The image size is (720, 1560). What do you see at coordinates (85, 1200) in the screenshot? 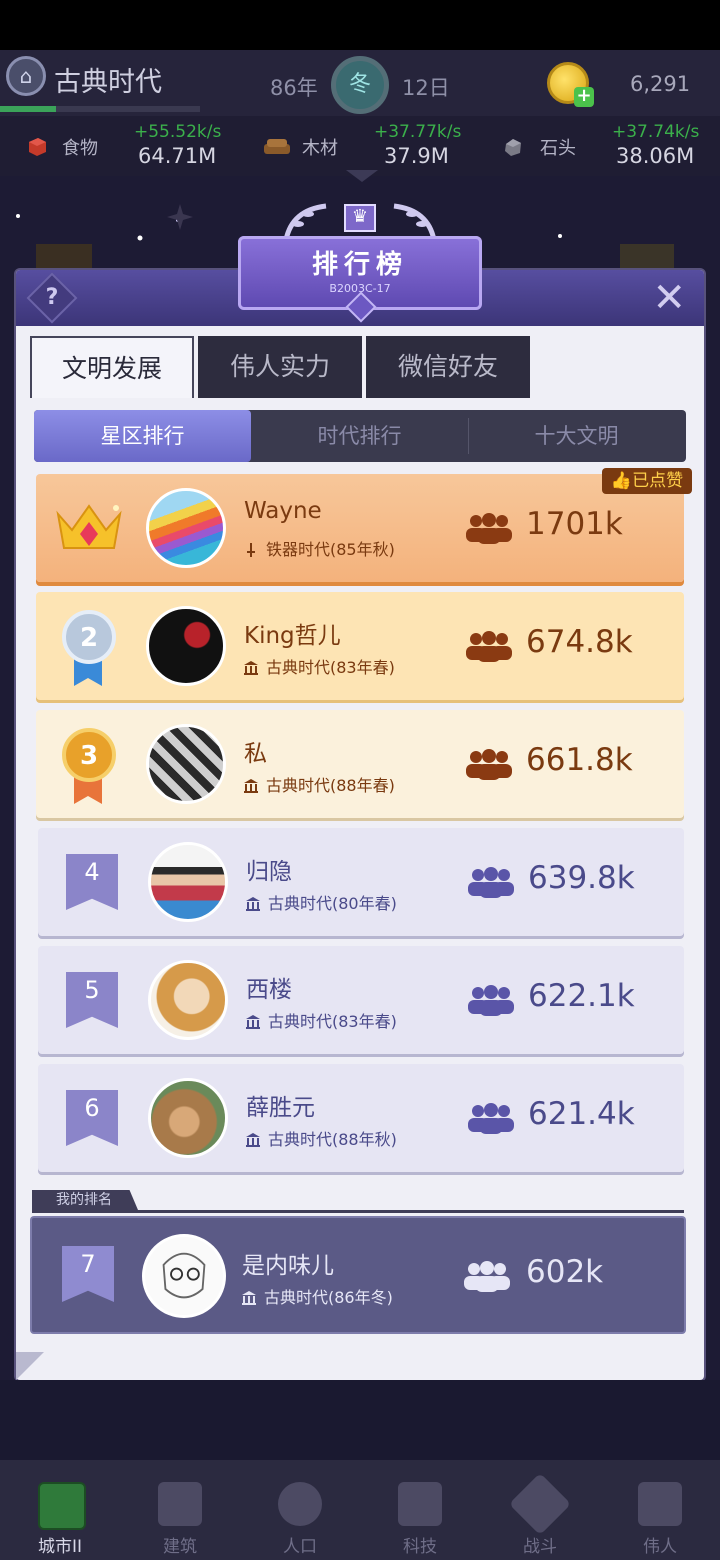
I see `my-rank-label: 我的排名` at bounding box center [85, 1200].